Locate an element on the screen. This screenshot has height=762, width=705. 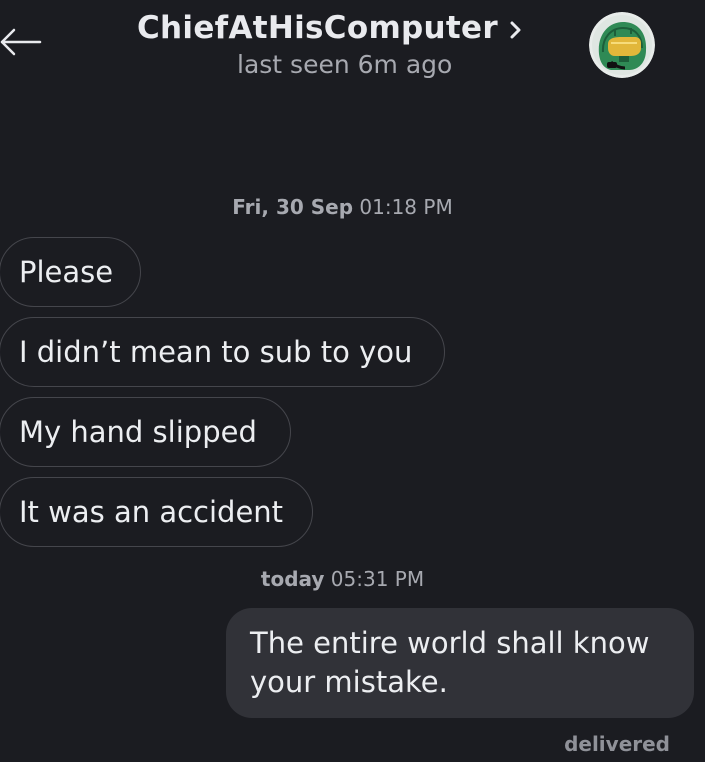
incoming-message-bubble: It was an accident is located at coordinates (156, 512).